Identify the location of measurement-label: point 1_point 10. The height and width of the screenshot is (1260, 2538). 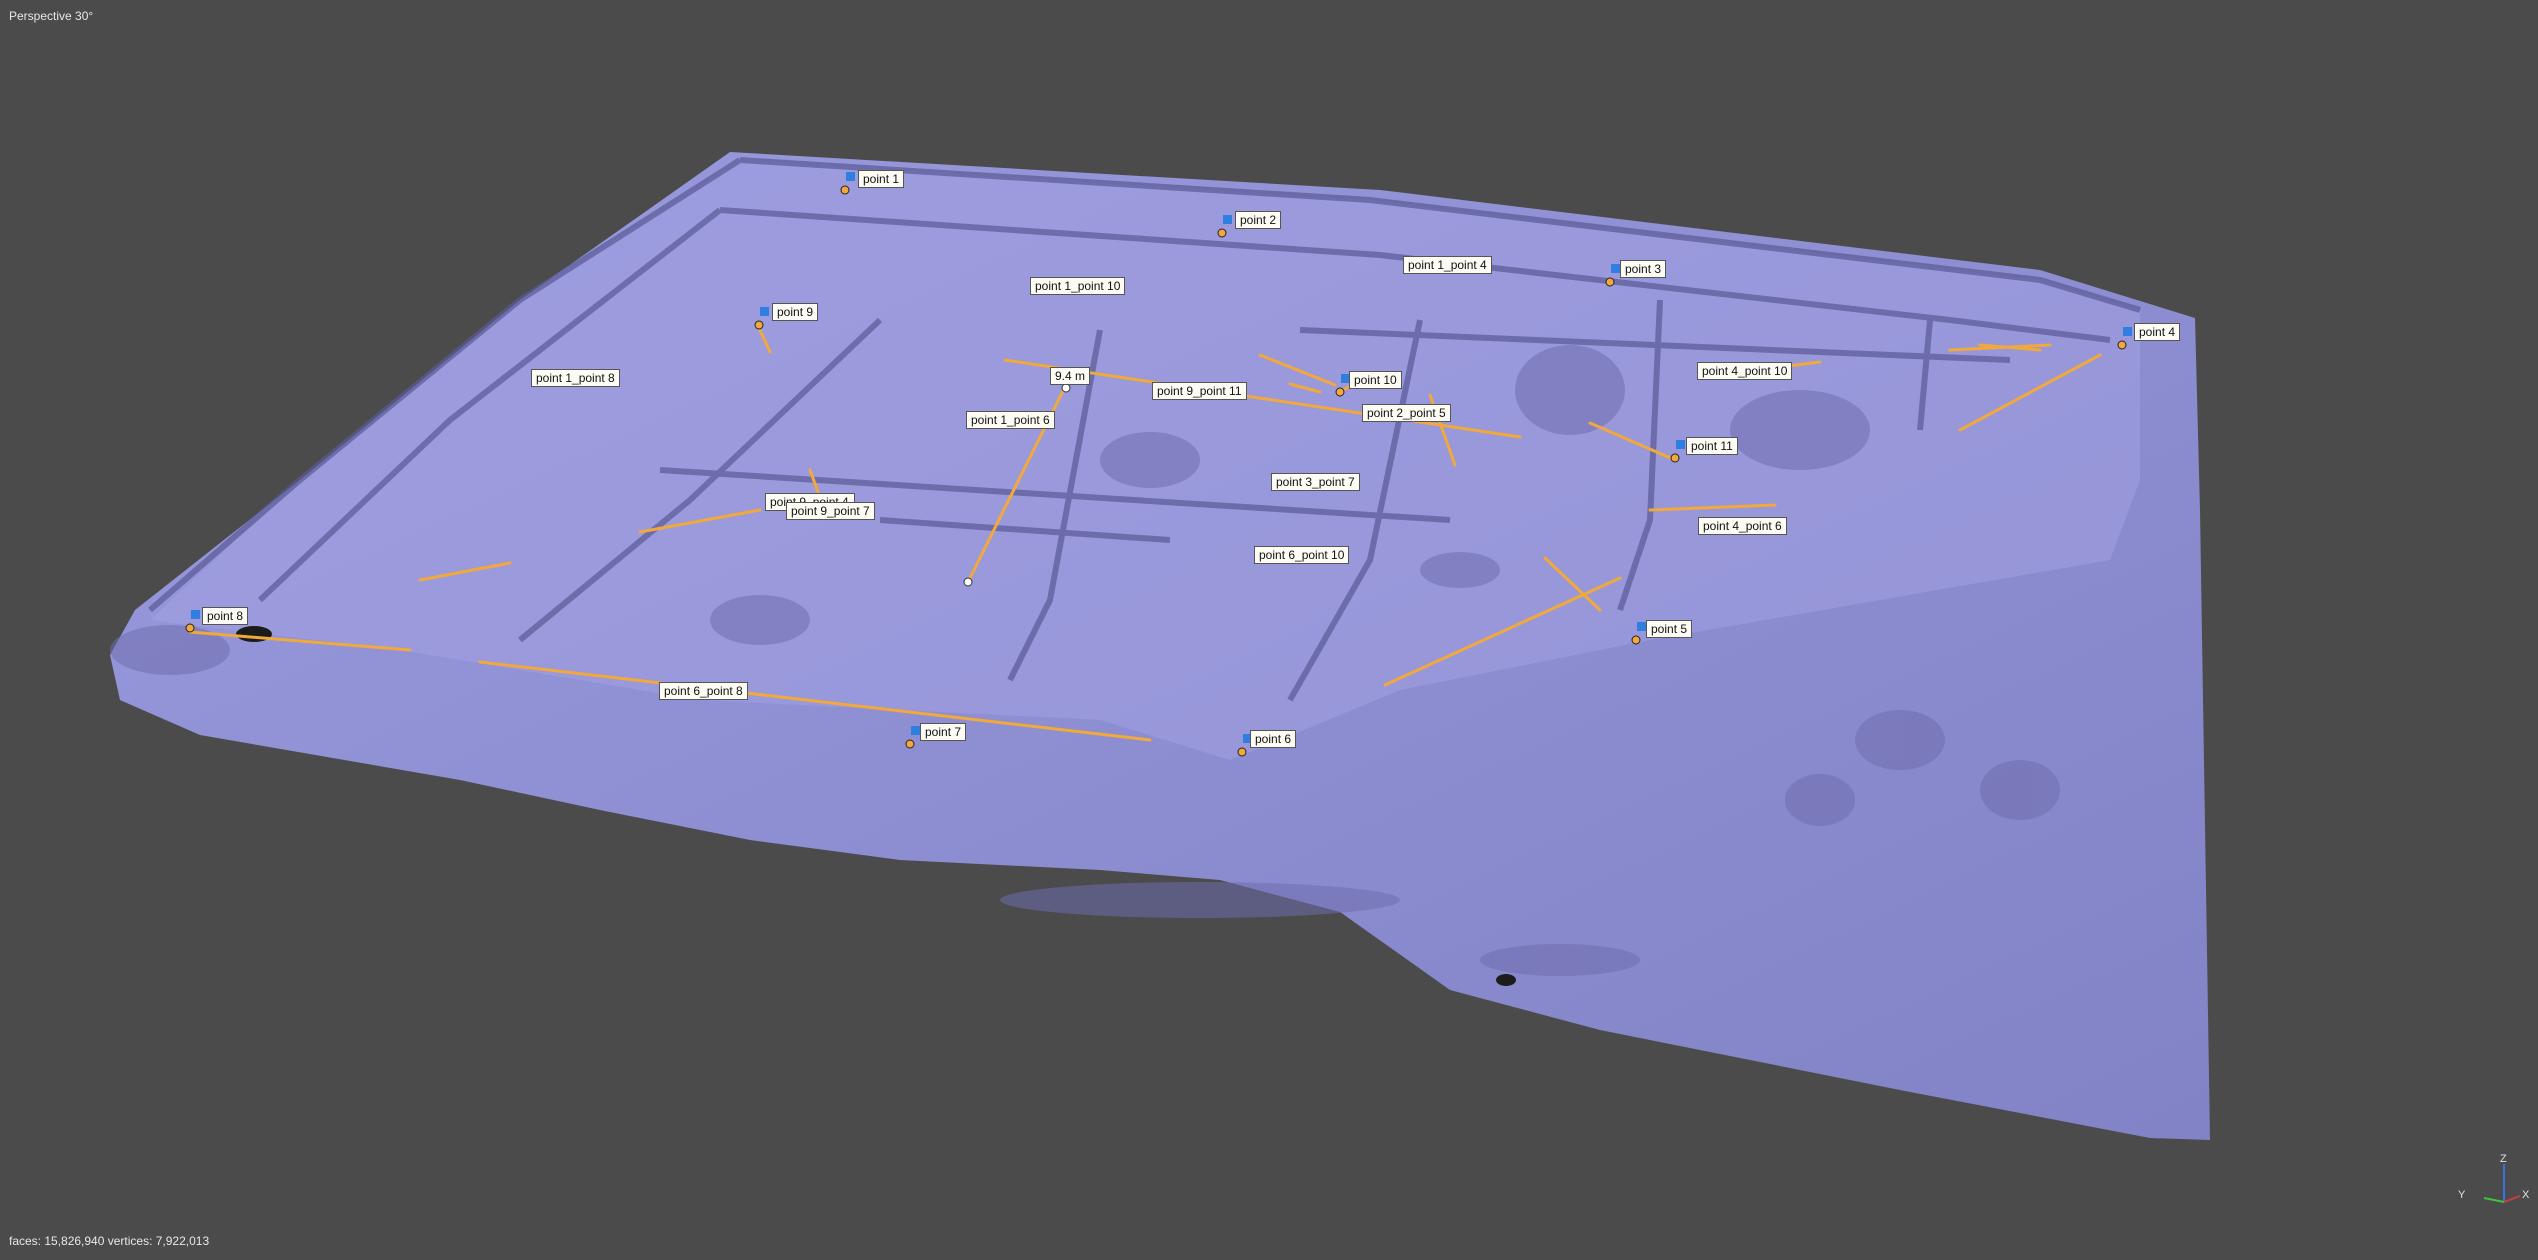
(1078, 286).